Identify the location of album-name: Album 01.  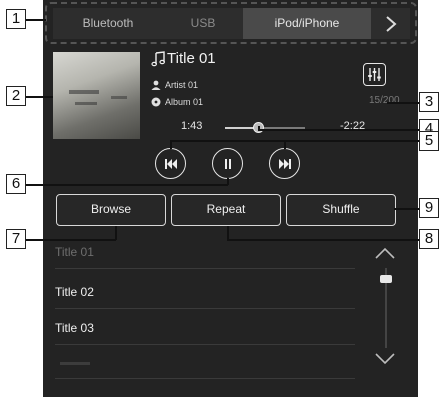
(184, 102).